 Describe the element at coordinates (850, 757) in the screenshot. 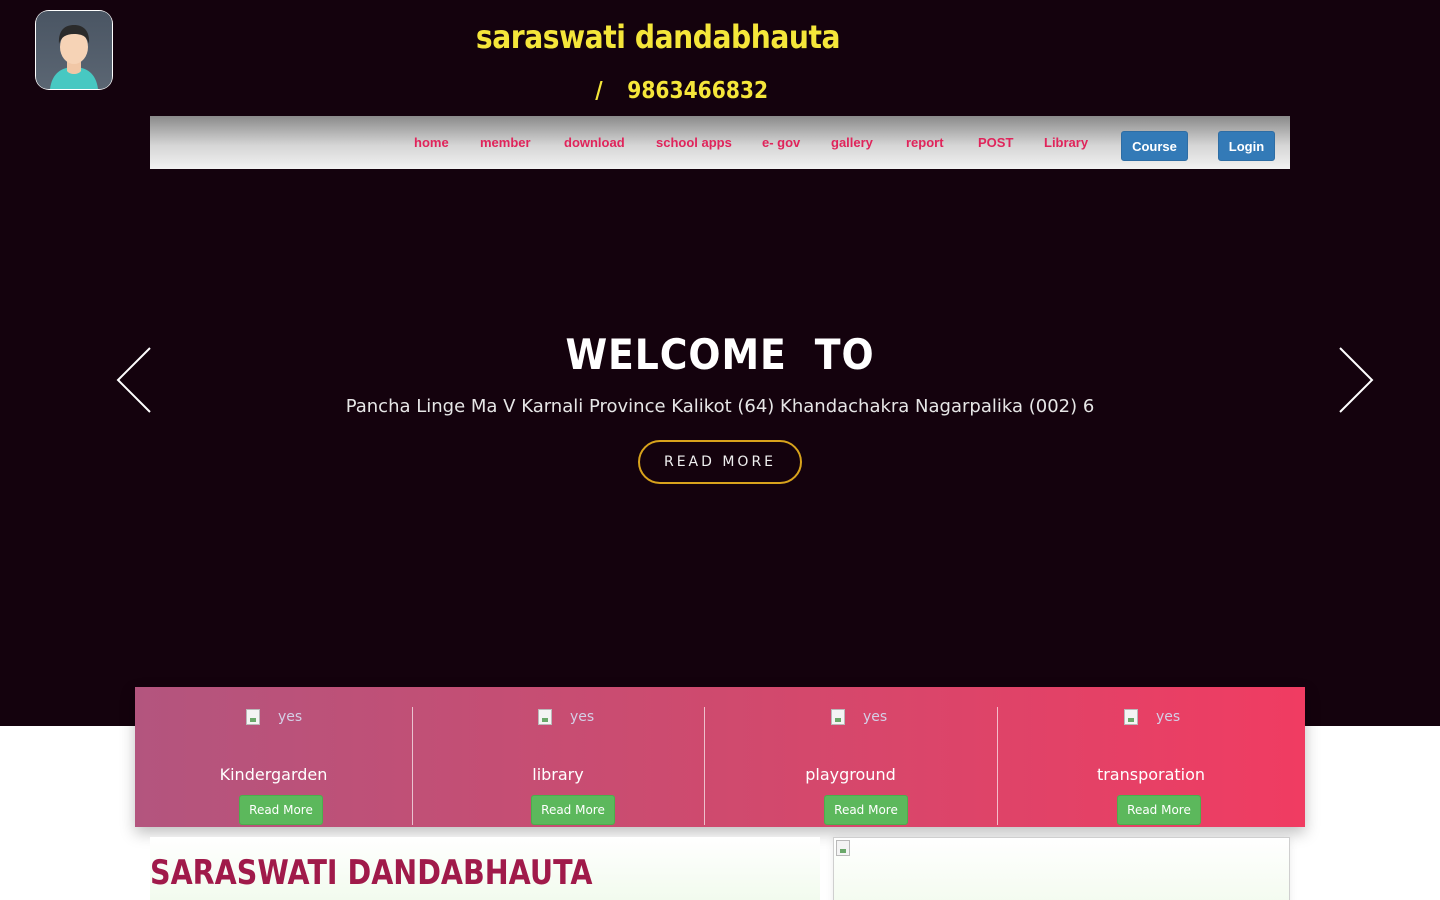

I see `feature-card-playground: yes playground Read More` at that location.